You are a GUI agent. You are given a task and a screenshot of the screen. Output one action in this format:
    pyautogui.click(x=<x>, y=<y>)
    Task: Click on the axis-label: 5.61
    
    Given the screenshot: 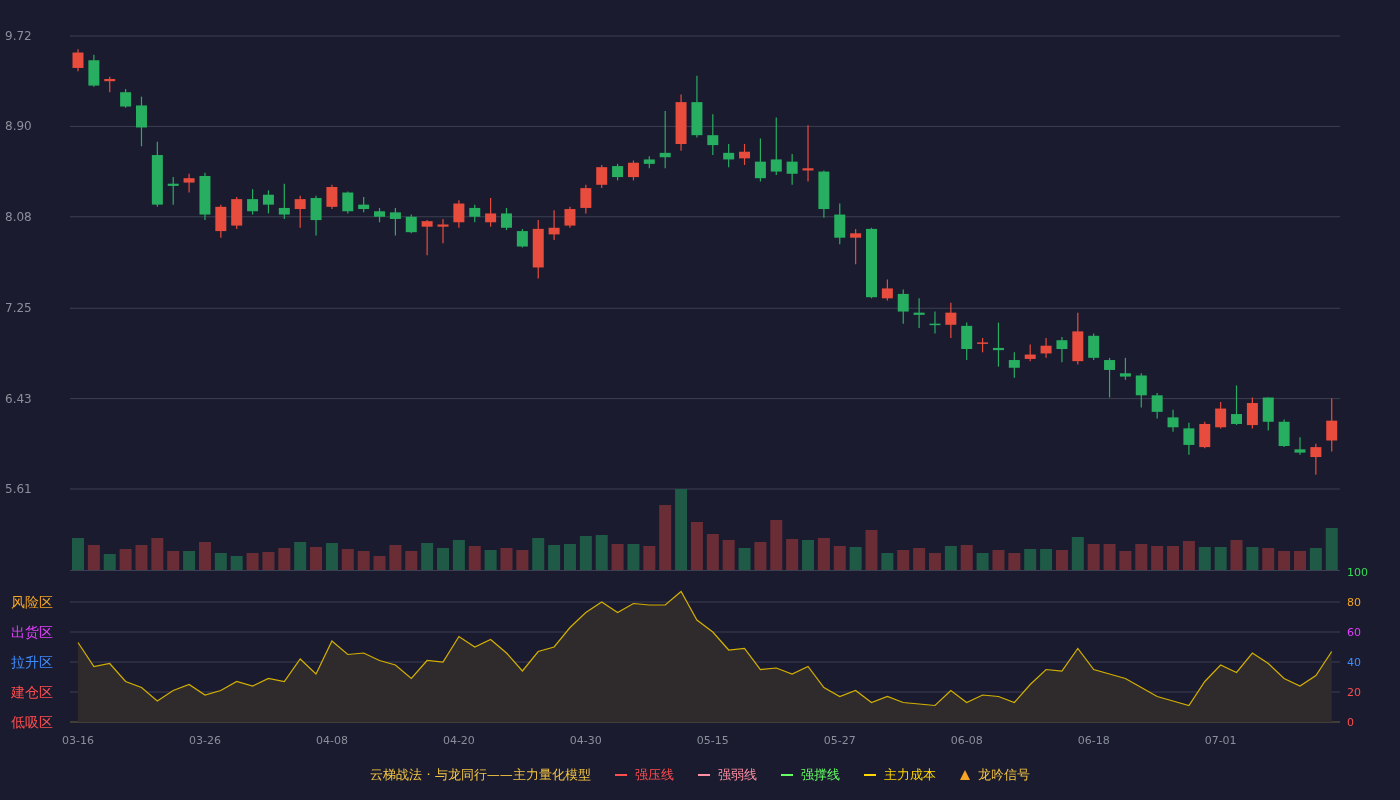 What is the action you would take?
    pyautogui.click(x=18, y=489)
    